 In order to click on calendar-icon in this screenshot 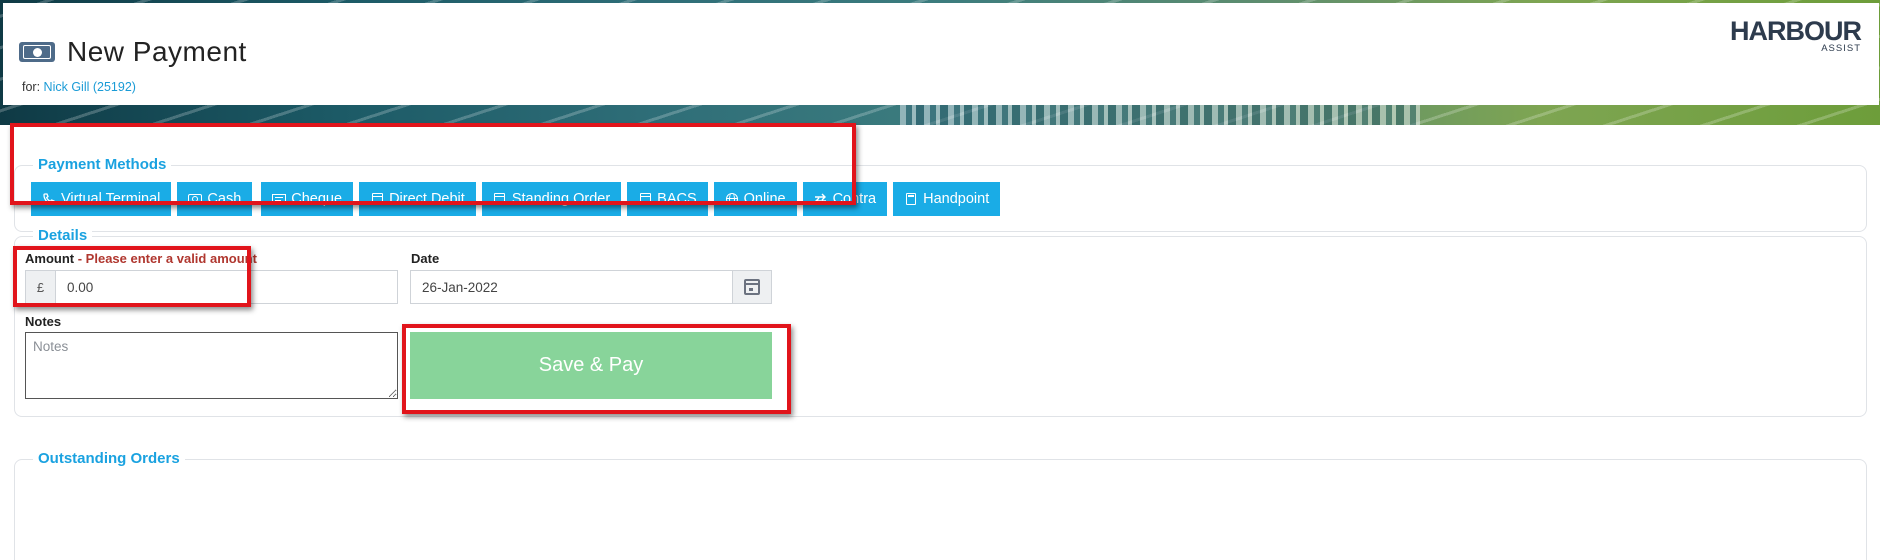, I will do `click(752, 287)`.